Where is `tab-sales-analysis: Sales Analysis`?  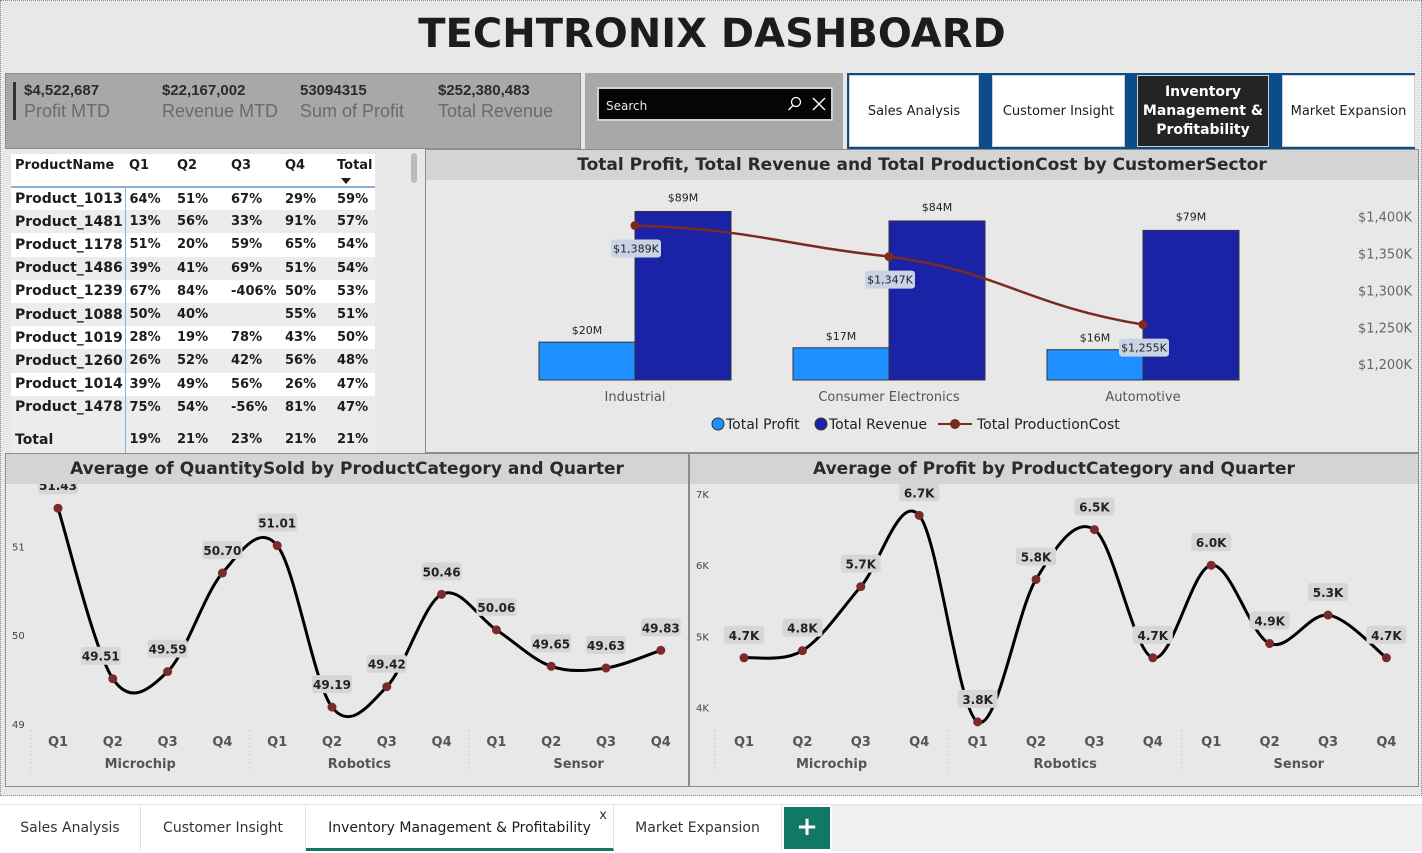 tab-sales-analysis: Sales Analysis is located at coordinates (70, 828).